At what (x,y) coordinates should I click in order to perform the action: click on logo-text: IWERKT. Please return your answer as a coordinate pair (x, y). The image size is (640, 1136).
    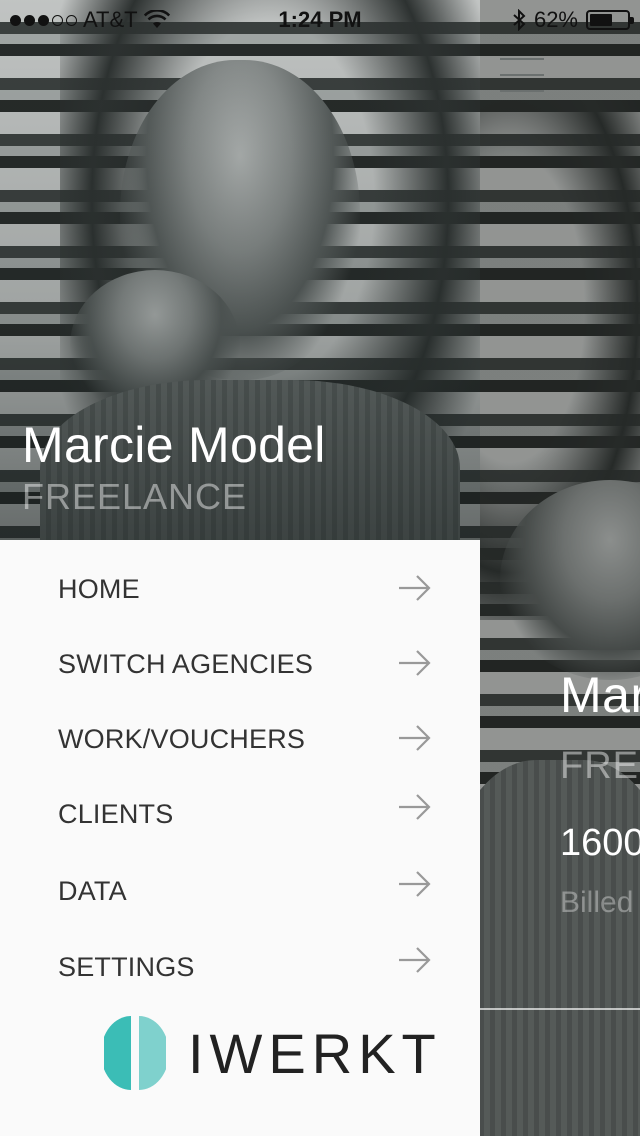
    Looking at the image, I should click on (315, 1053).